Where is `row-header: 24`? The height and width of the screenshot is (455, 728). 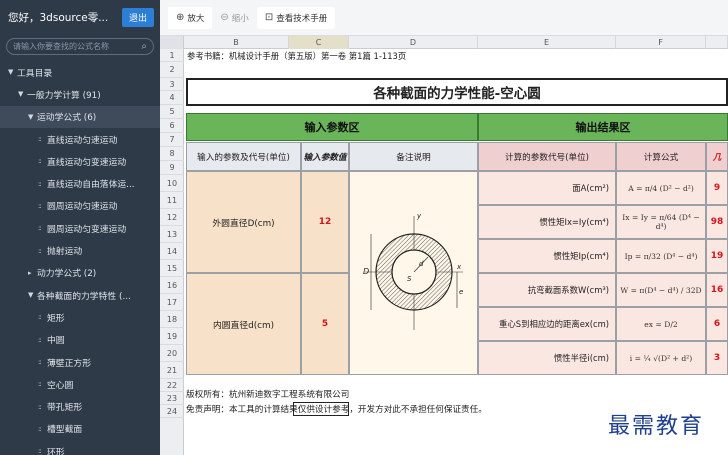
row-header: 24 is located at coordinates (172, 411).